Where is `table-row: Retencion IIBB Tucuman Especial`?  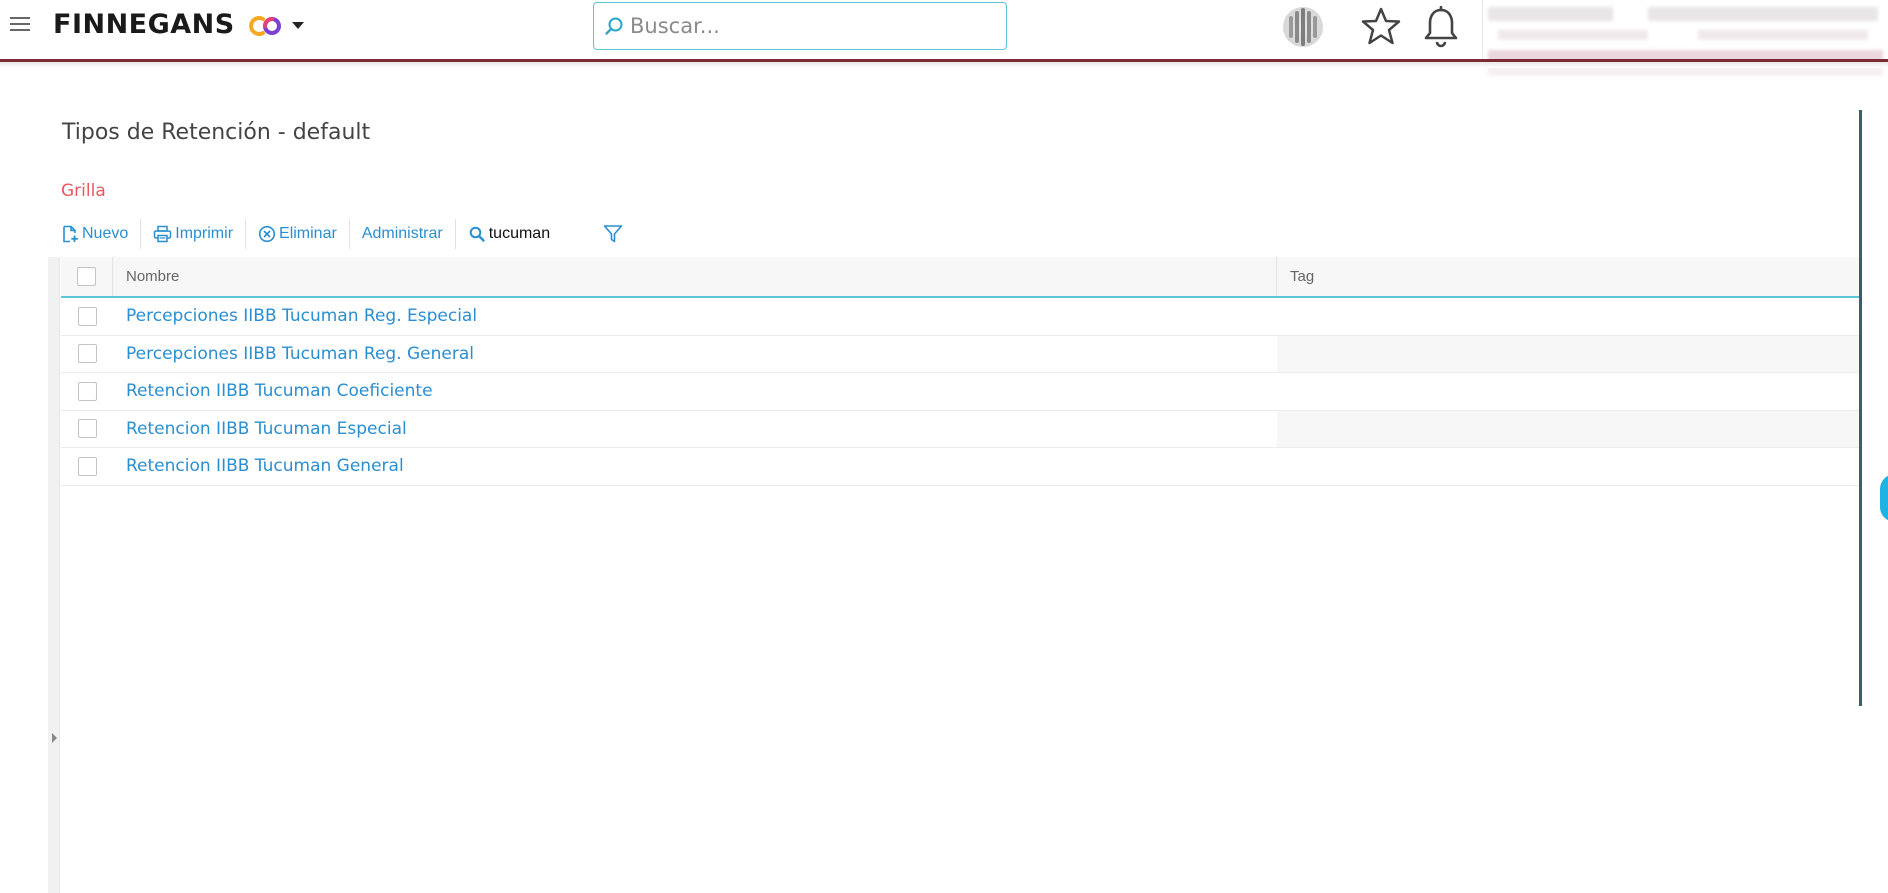 table-row: Retencion IIBB Tucuman Especial is located at coordinates (961, 429).